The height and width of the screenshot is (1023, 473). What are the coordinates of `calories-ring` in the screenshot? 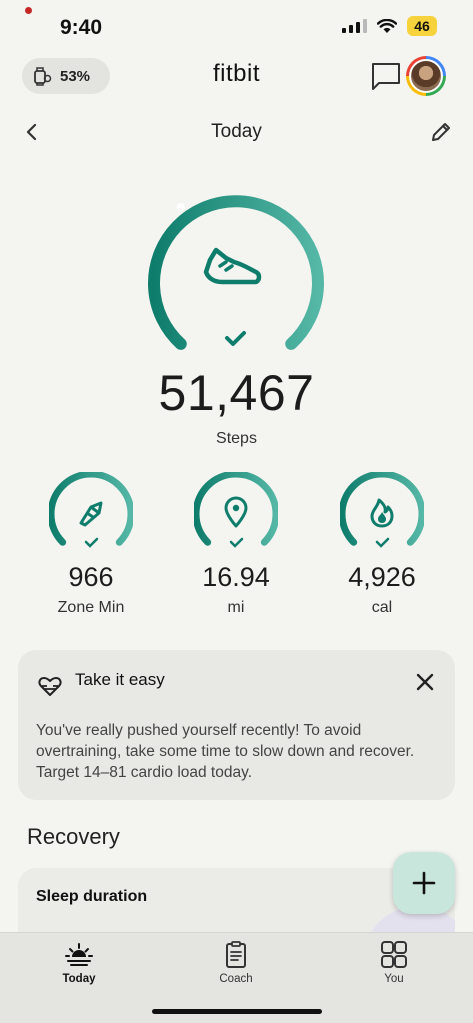 It's located at (382, 510).